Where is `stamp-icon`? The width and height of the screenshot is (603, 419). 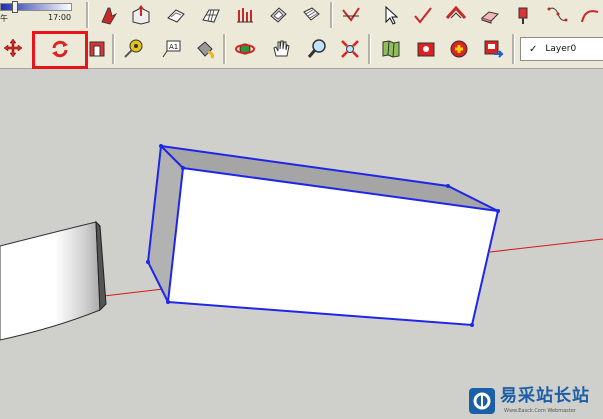 stamp-icon is located at coordinates (278, 15).